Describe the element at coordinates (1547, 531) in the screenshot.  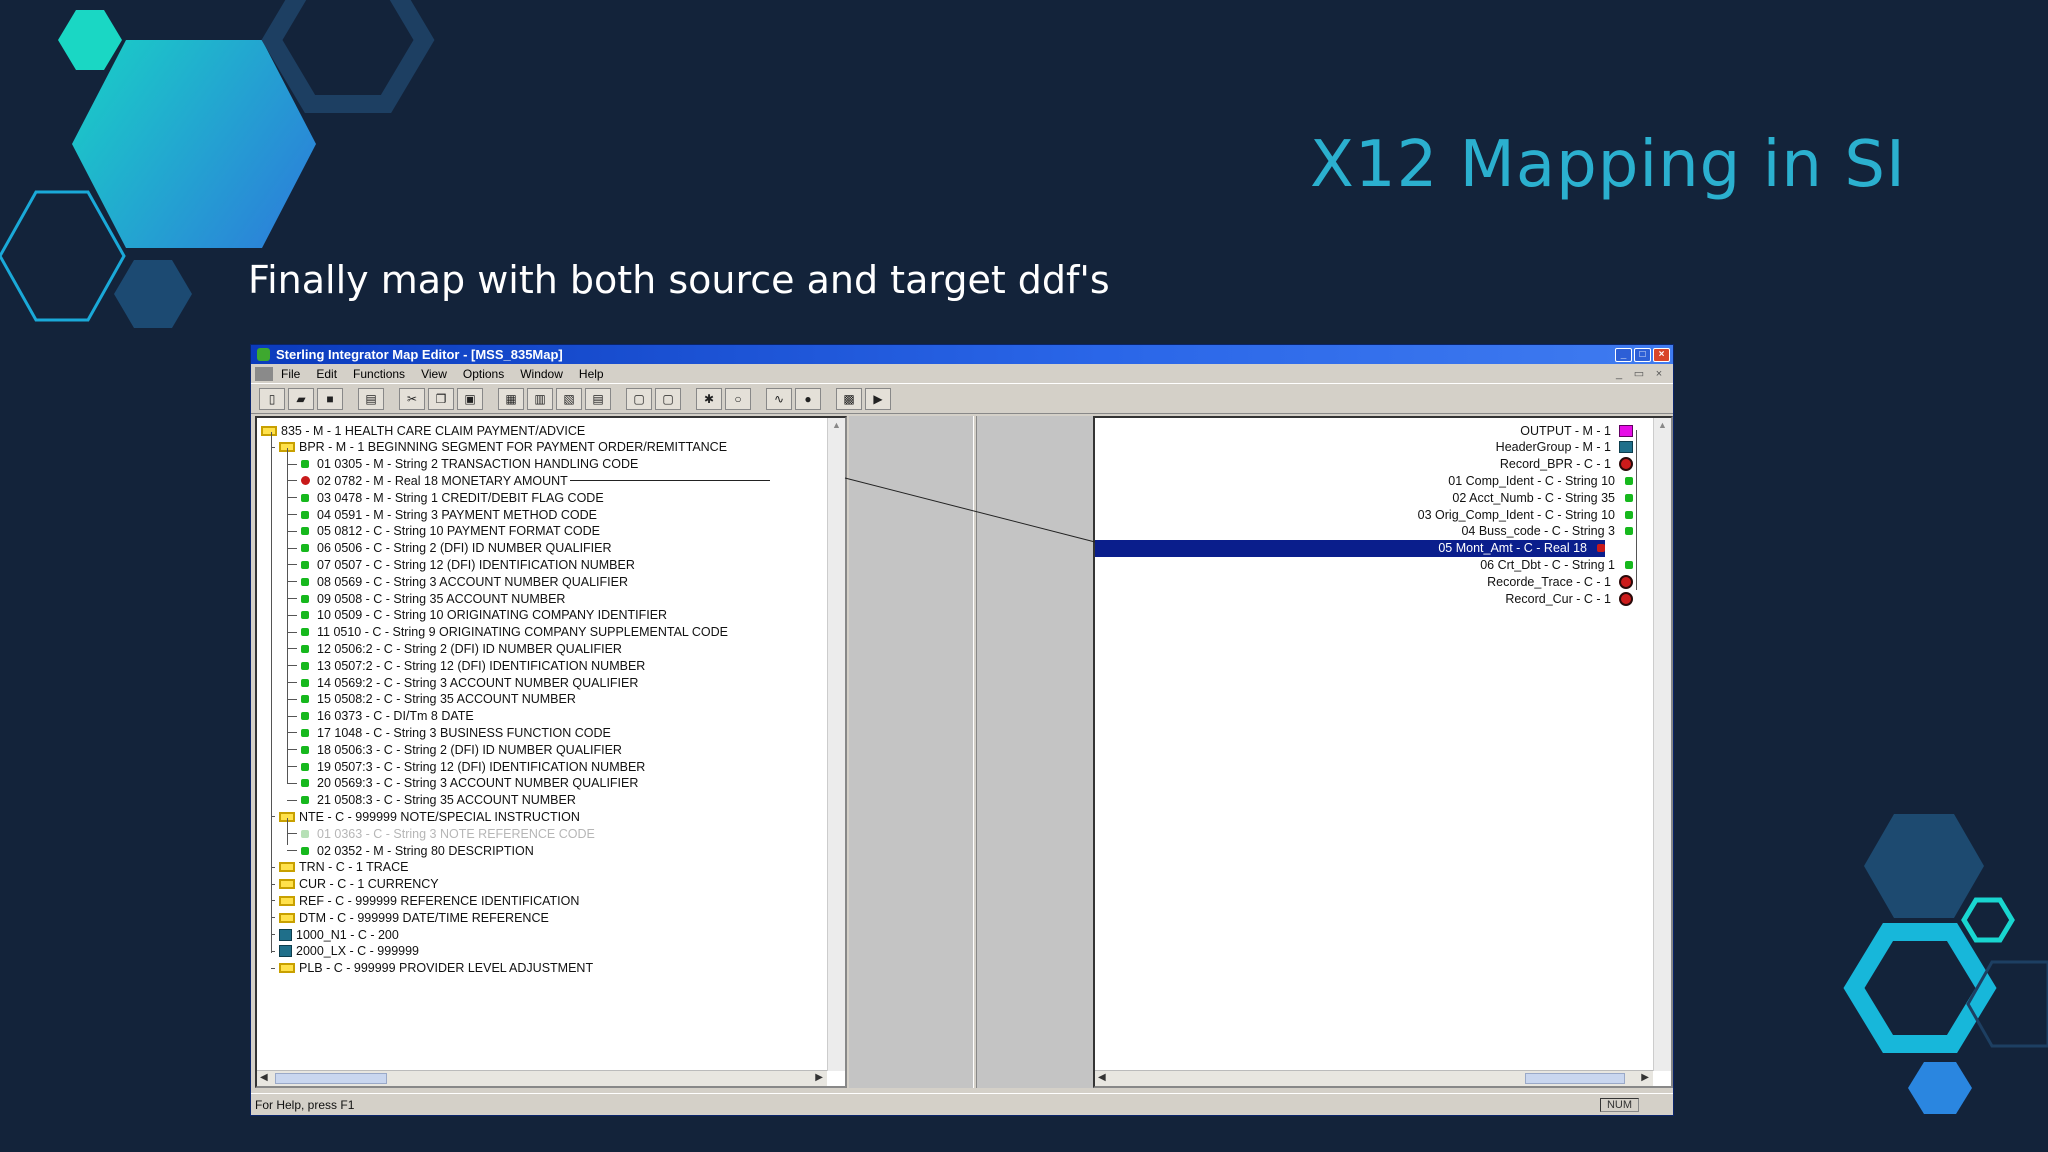
I see `target-tree-item: 04 Buss_code - C - String 3` at that location.